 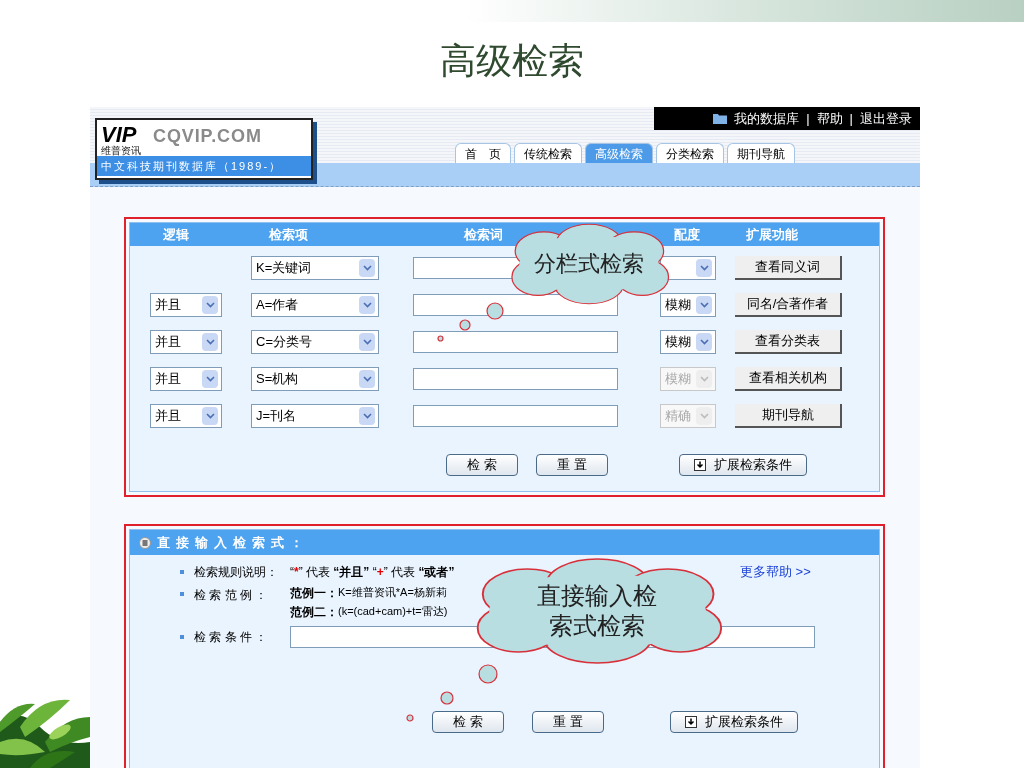 I want to click on rule-description: “*” 代表 “并且” “+” 代表 “或者”, so click(x=373, y=572).